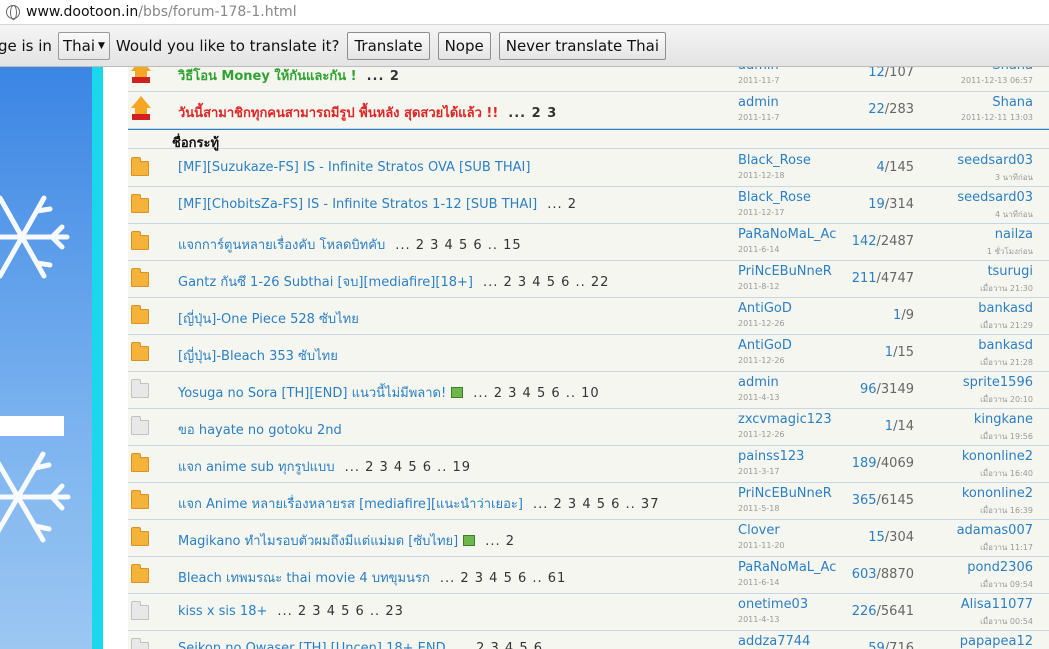 The width and height of the screenshot is (1049, 649). What do you see at coordinates (995, 530) in the screenshot?
I see `last-poster: adamas007` at bounding box center [995, 530].